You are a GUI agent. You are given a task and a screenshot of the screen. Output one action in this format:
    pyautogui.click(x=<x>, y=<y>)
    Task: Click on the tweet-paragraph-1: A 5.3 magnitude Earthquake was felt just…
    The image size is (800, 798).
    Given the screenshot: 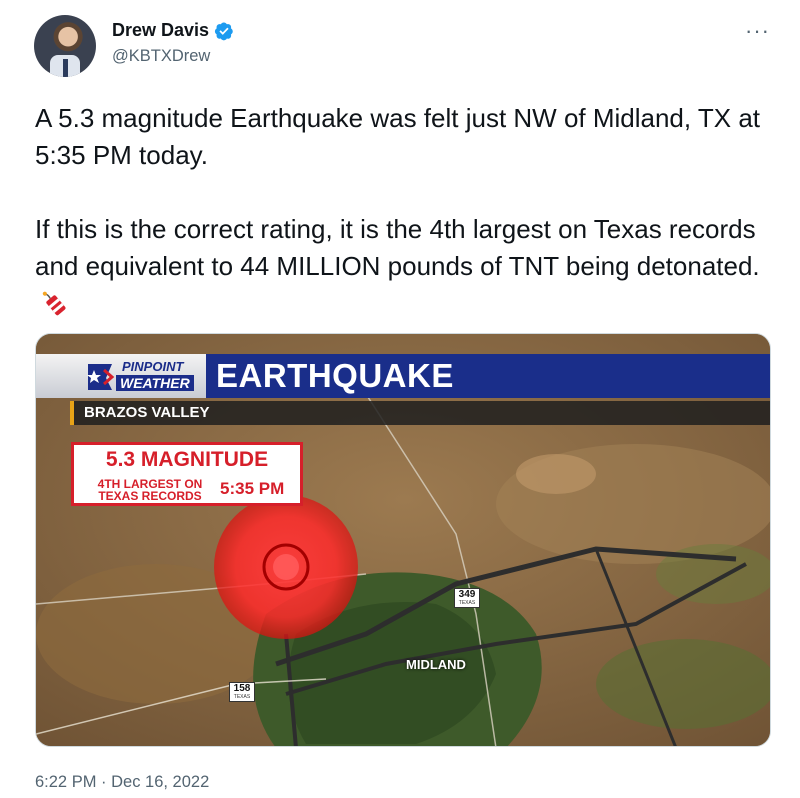 What is the action you would take?
    pyautogui.click(x=398, y=136)
    